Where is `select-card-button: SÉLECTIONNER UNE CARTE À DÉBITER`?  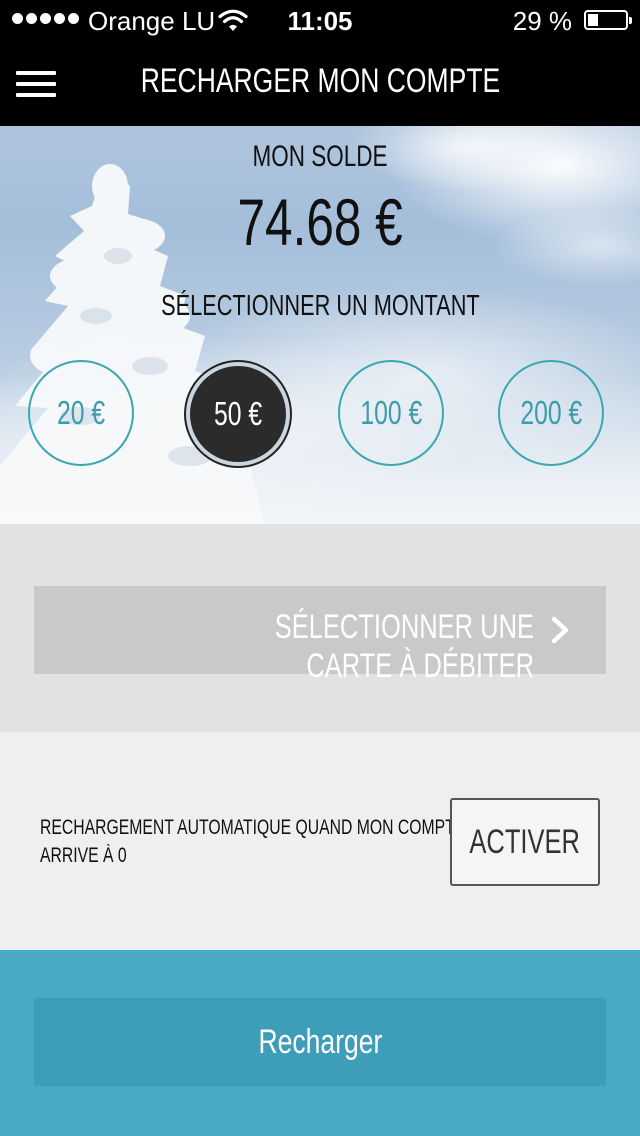
select-card-button: SÉLECTIONNER UNE CARTE À DÉBITER is located at coordinates (320, 635).